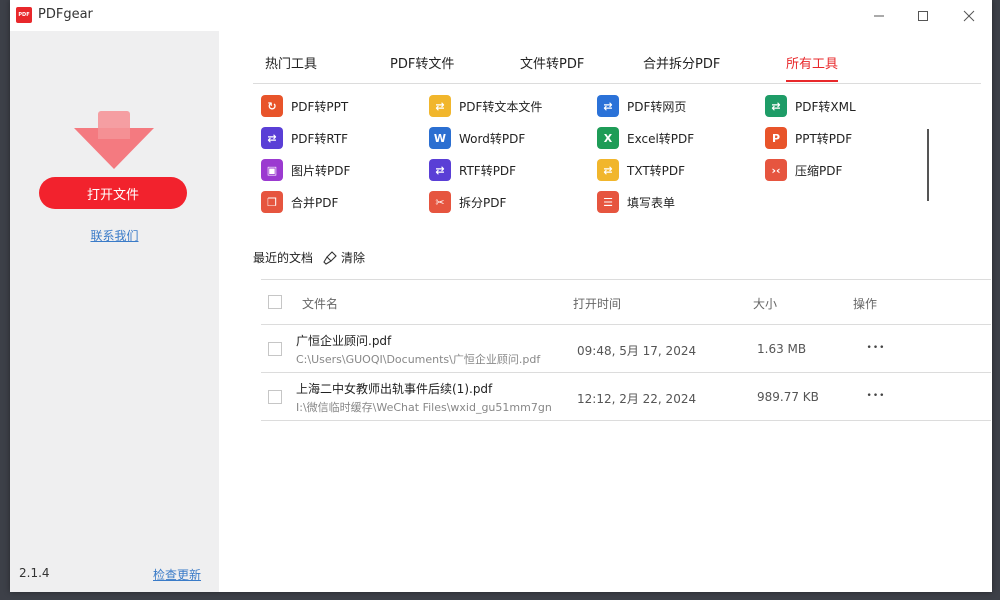 The image size is (1000, 600). What do you see at coordinates (656, 170) in the screenshot?
I see `tool-label: TXT转PDF` at bounding box center [656, 170].